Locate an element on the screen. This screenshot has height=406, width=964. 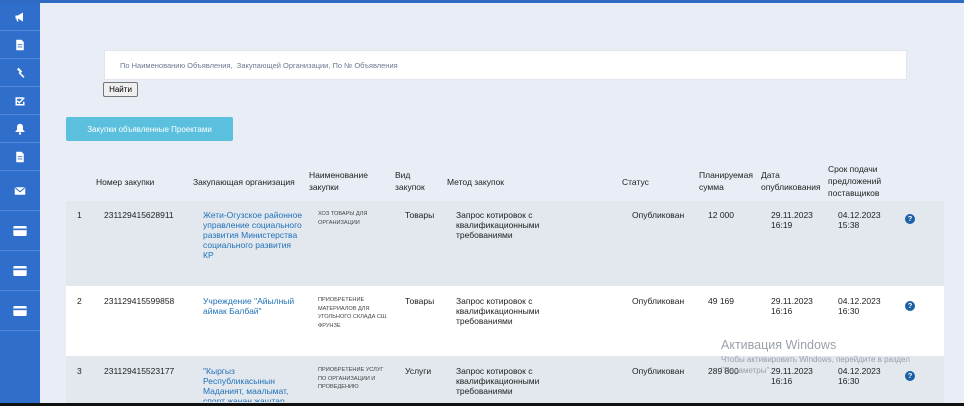
checkbox-icon is located at coordinates (20, 100).